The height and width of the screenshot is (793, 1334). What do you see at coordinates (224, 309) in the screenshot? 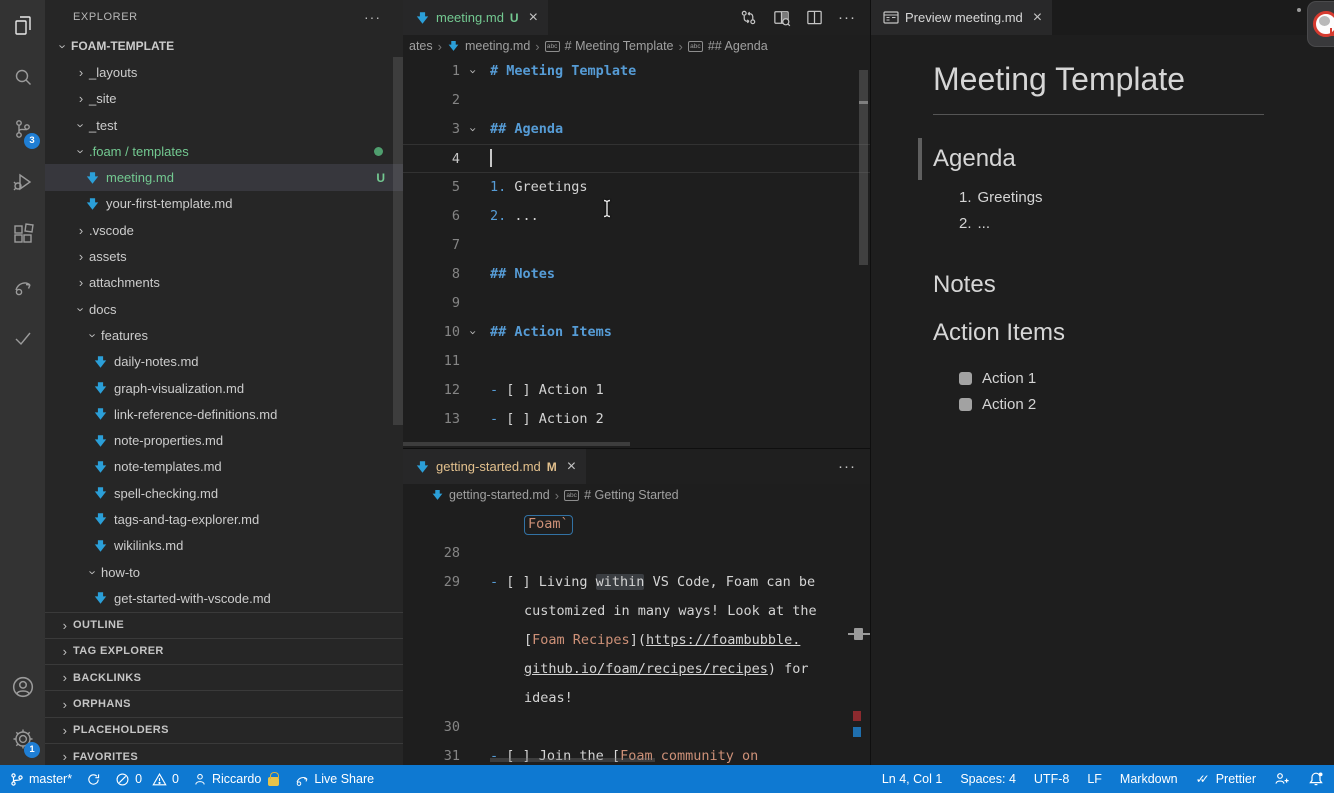
I see `tree-folder-docs: › docs` at bounding box center [224, 309].